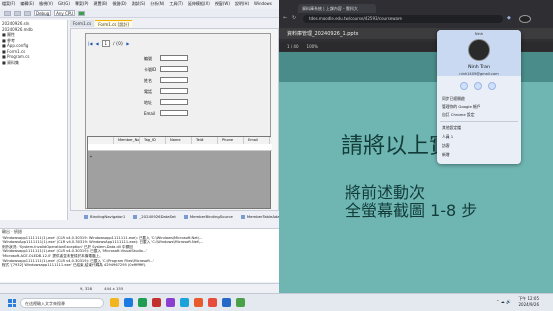 This screenshot has width=553, height=311. Describe the element at coordinates (100, 4) in the screenshot. I see `menu-item: 建置(B)` at that location.